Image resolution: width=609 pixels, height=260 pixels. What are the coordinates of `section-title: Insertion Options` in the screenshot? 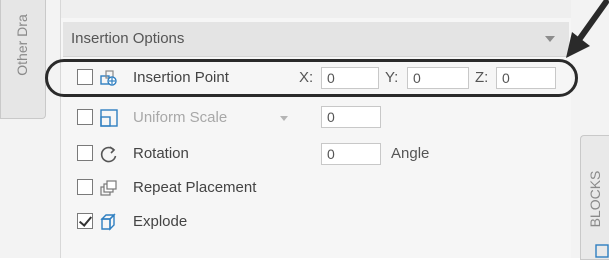 It's located at (128, 38).